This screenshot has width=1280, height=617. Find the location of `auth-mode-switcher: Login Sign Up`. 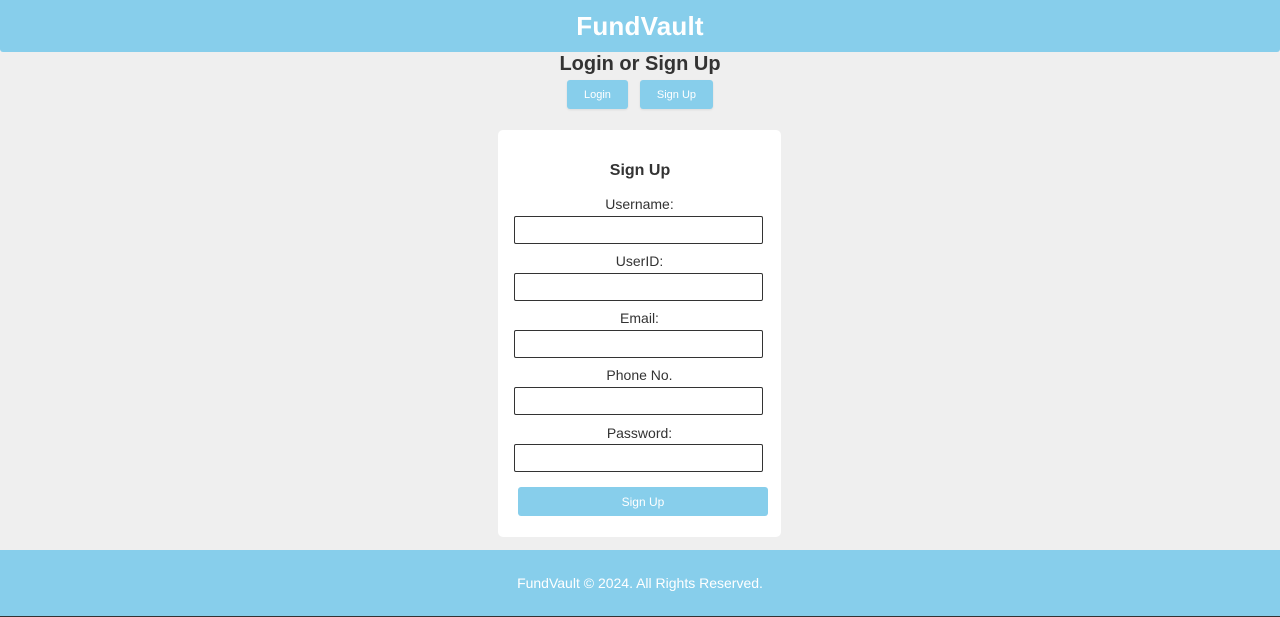

auth-mode-switcher: Login Sign Up is located at coordinates (640, 94).